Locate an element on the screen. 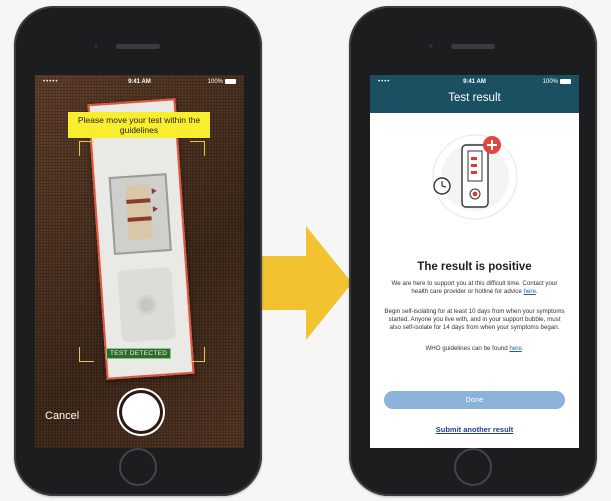 This screenshot has width=611, height=501. cancel-button: Cancel is located at coordinates (62, 416).